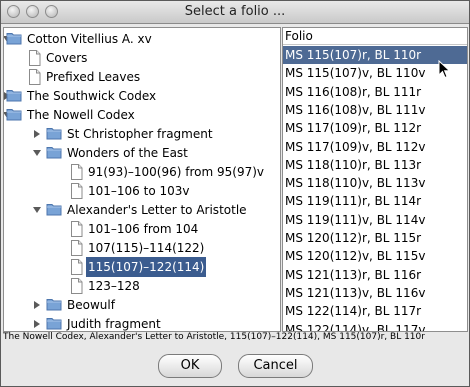 The height and width of the screenshot is (387, 470). I want to click on folio-list-item: MS 117(109)r, BL 112r, so click(375, 128).